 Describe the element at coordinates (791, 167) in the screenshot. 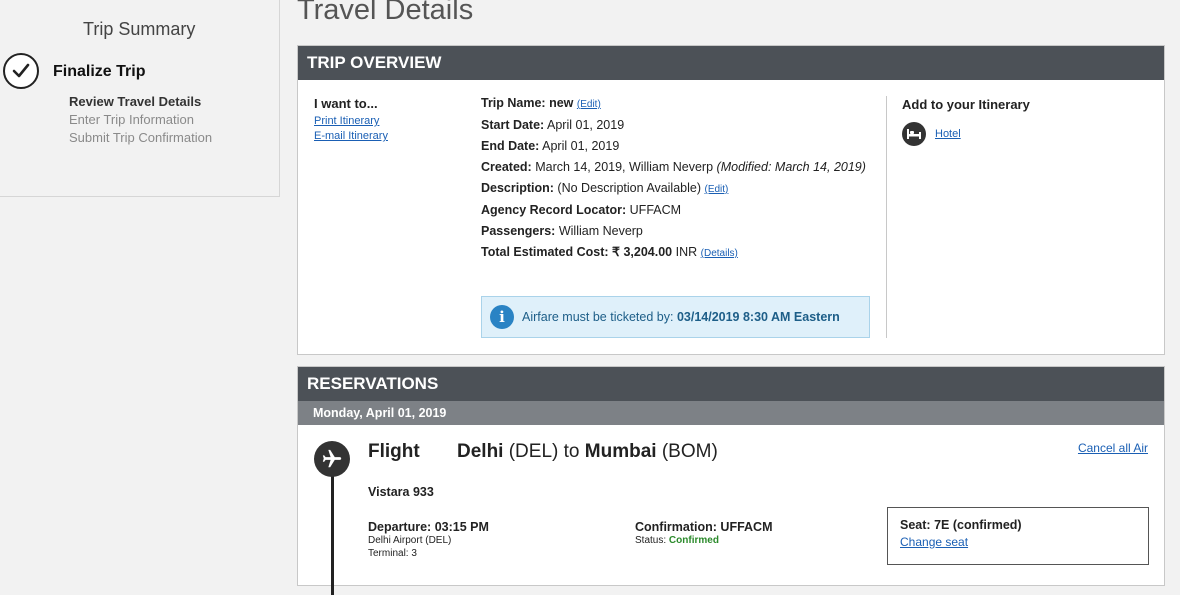

I see `modified-value: (Modified: March 14, 2019)` at that location.